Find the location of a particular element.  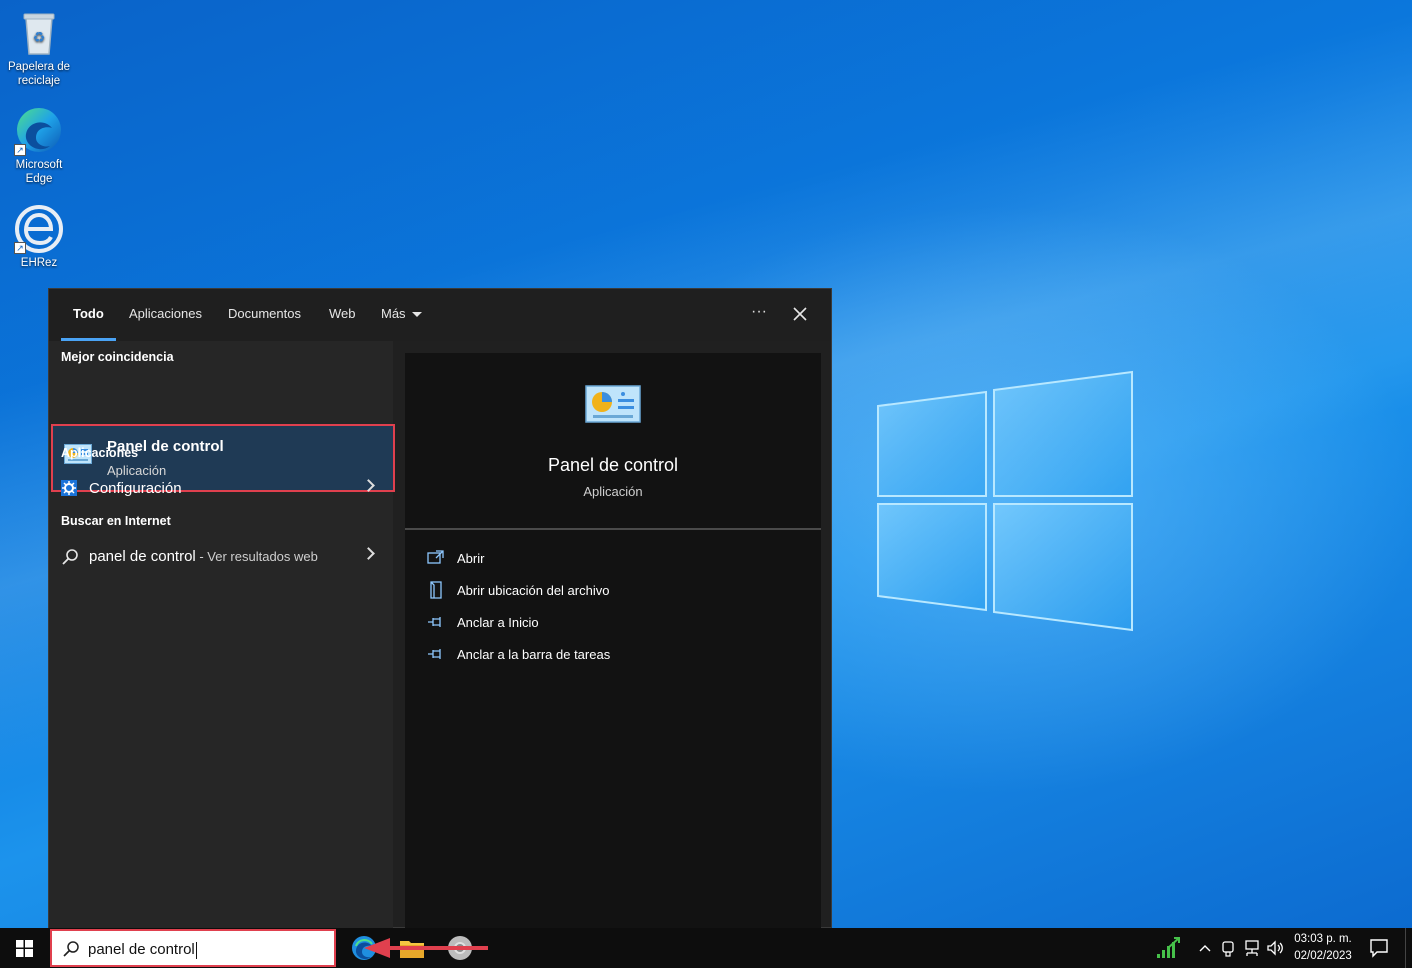

chevron-up-icon is located at coordinates (1205, 948).